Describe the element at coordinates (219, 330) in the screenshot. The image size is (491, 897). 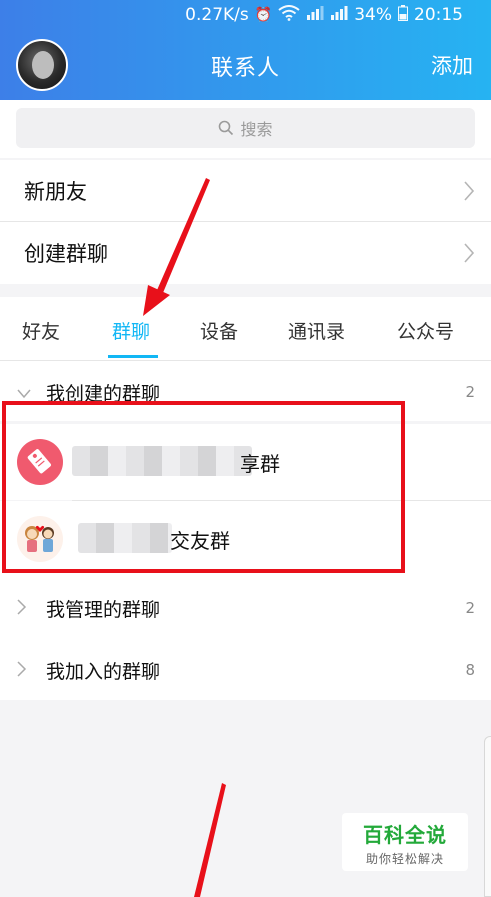
I see `tab-devices: 设备` at that location.